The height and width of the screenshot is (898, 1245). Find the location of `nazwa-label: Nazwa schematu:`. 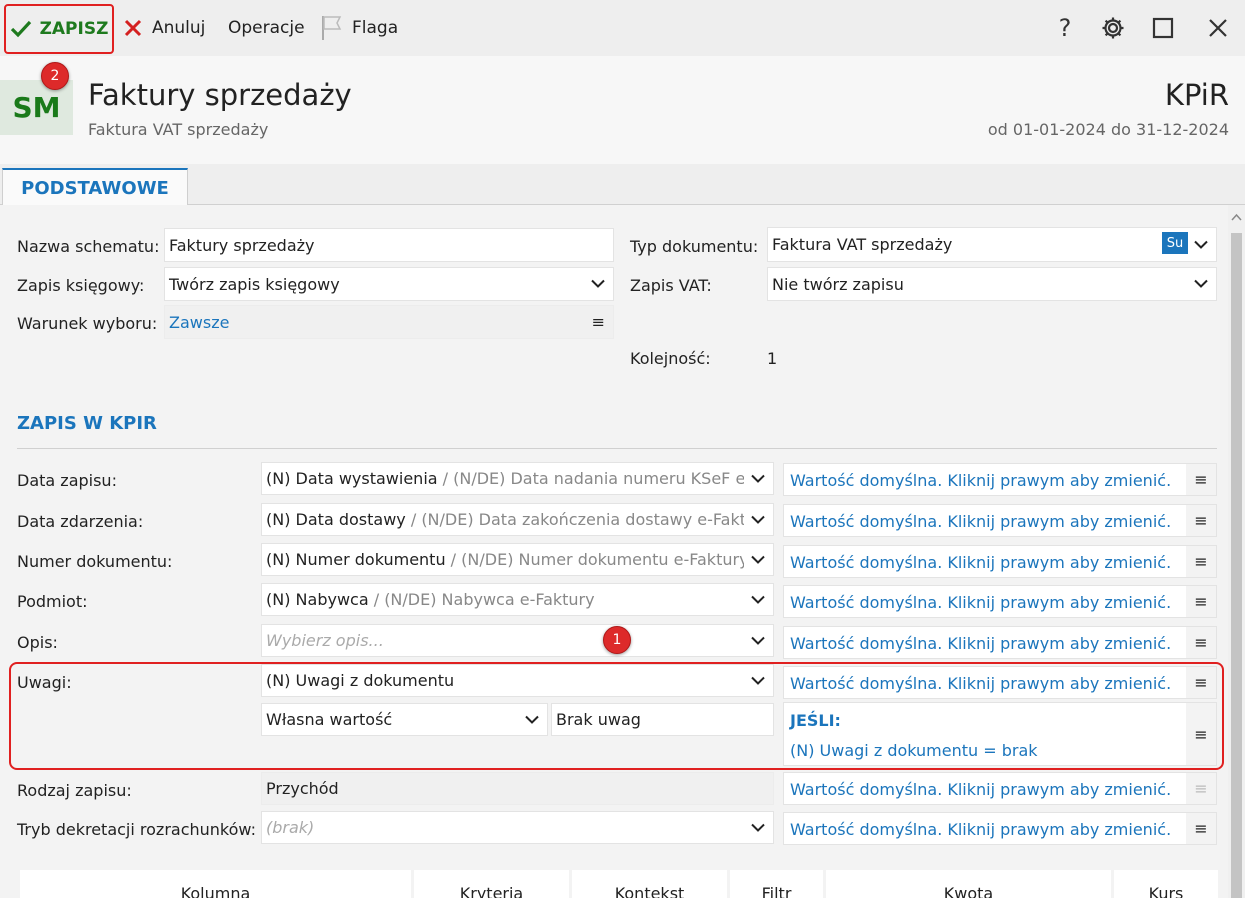

nazwa-label: Nazwa schematu: is located at coordinates (88, 246).